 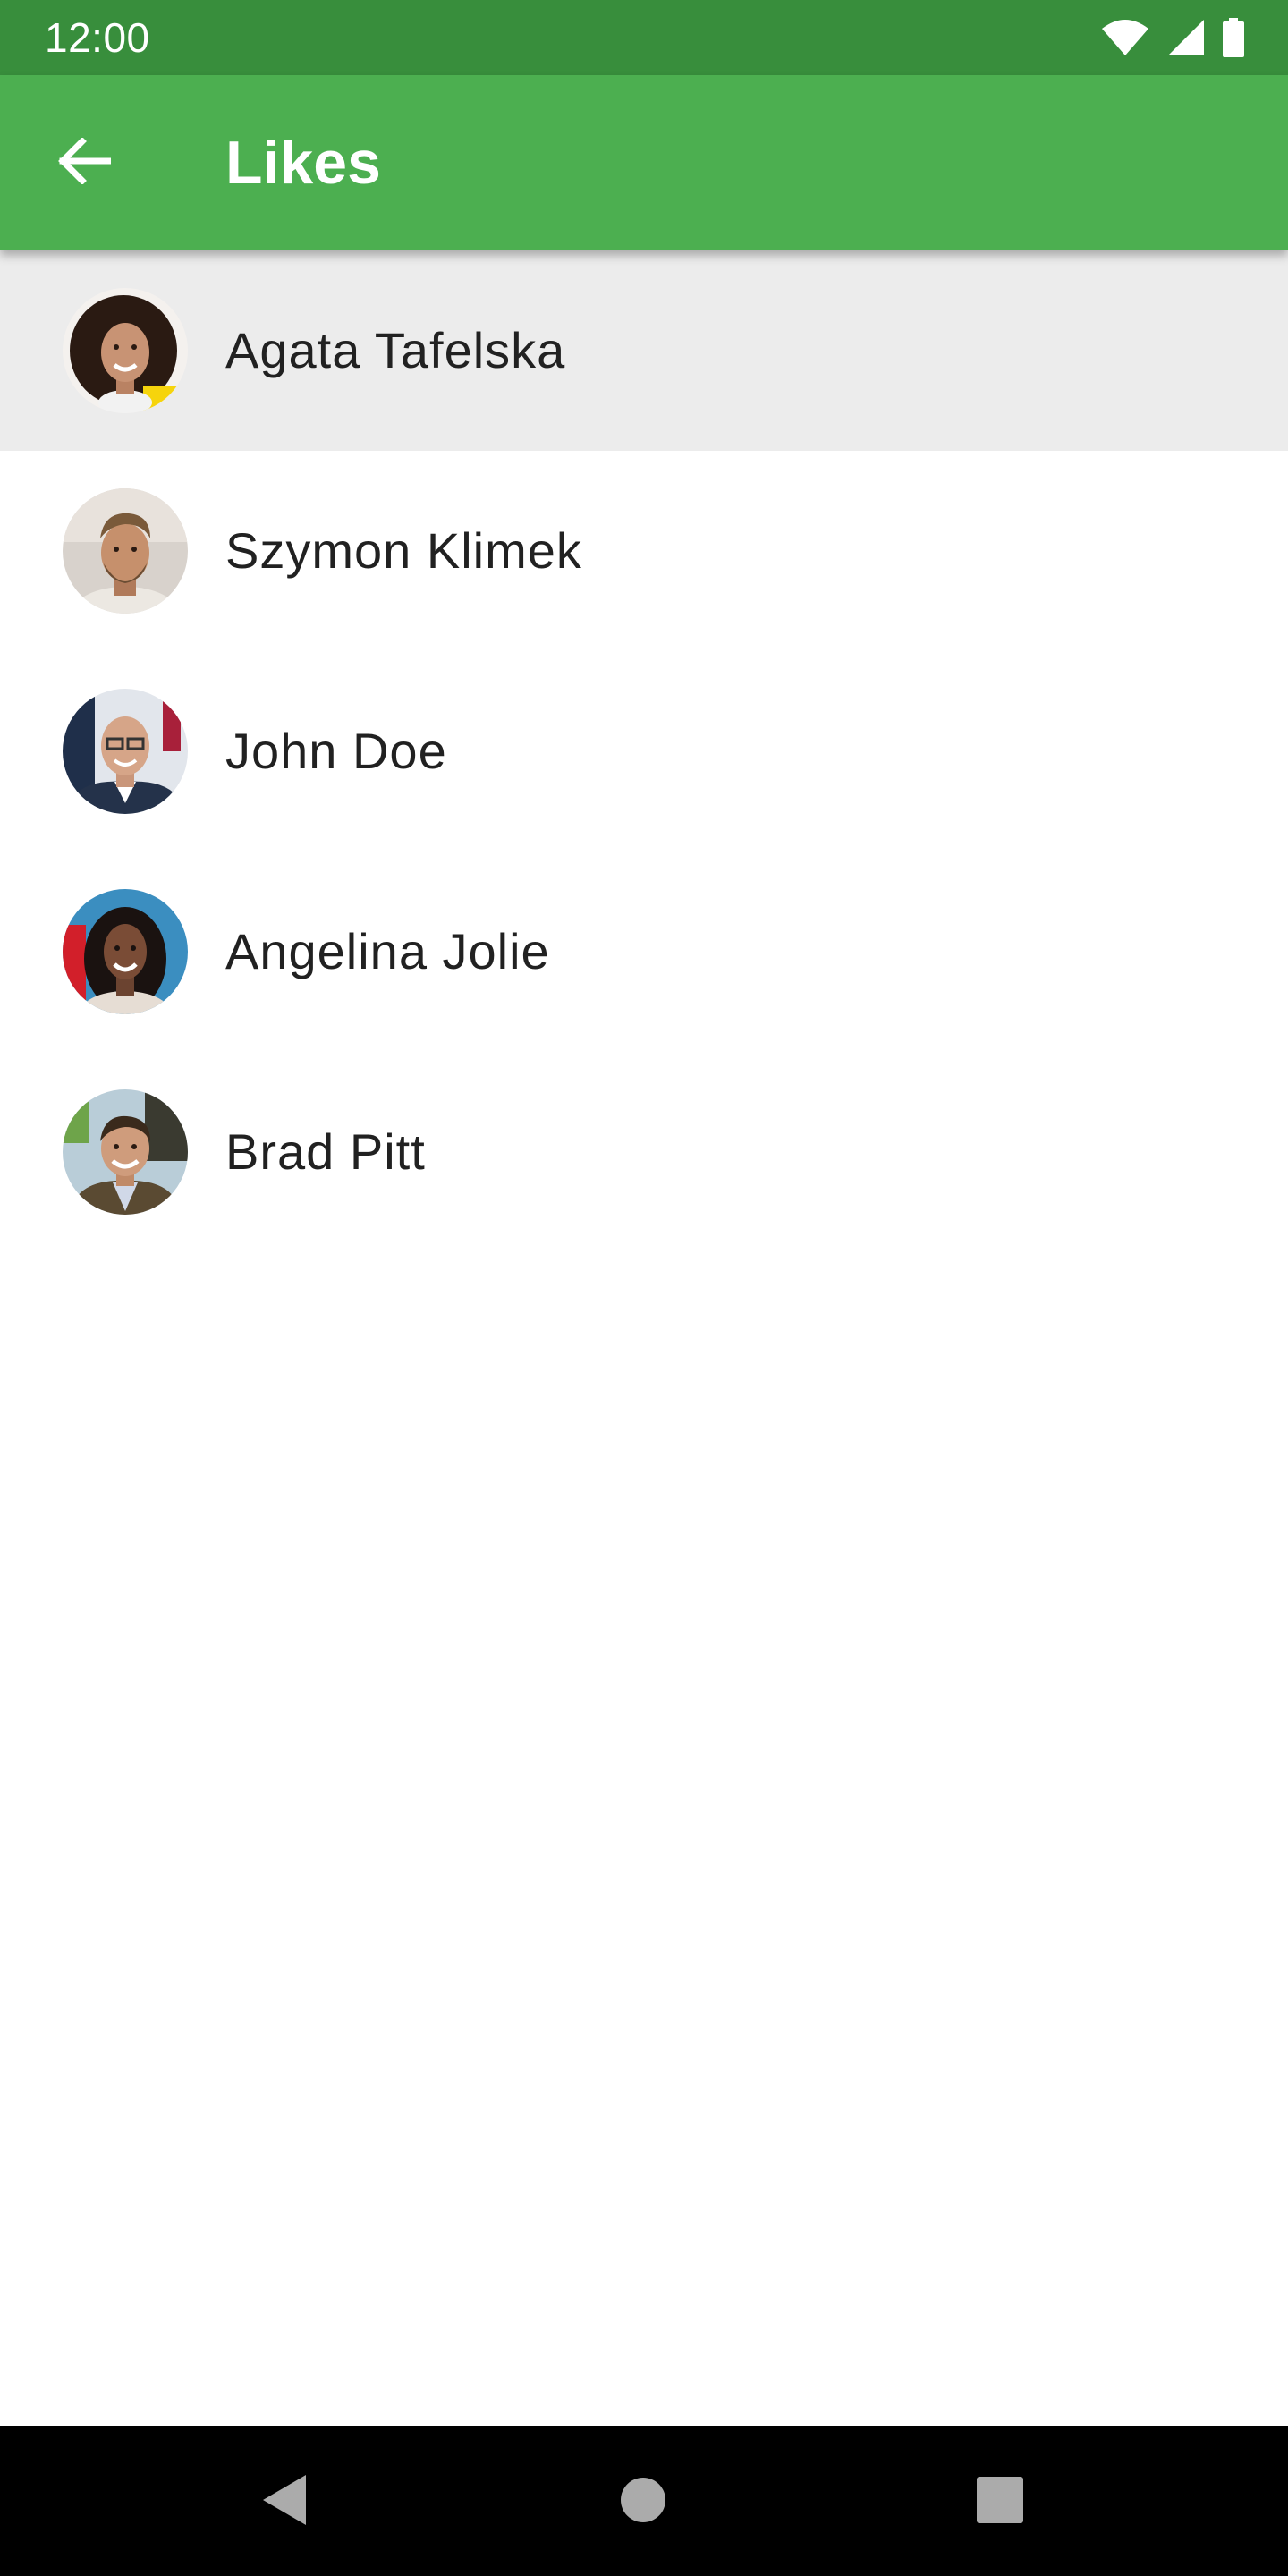 I want to click on nav-recents-icon, so click(x=1000, y=2502).